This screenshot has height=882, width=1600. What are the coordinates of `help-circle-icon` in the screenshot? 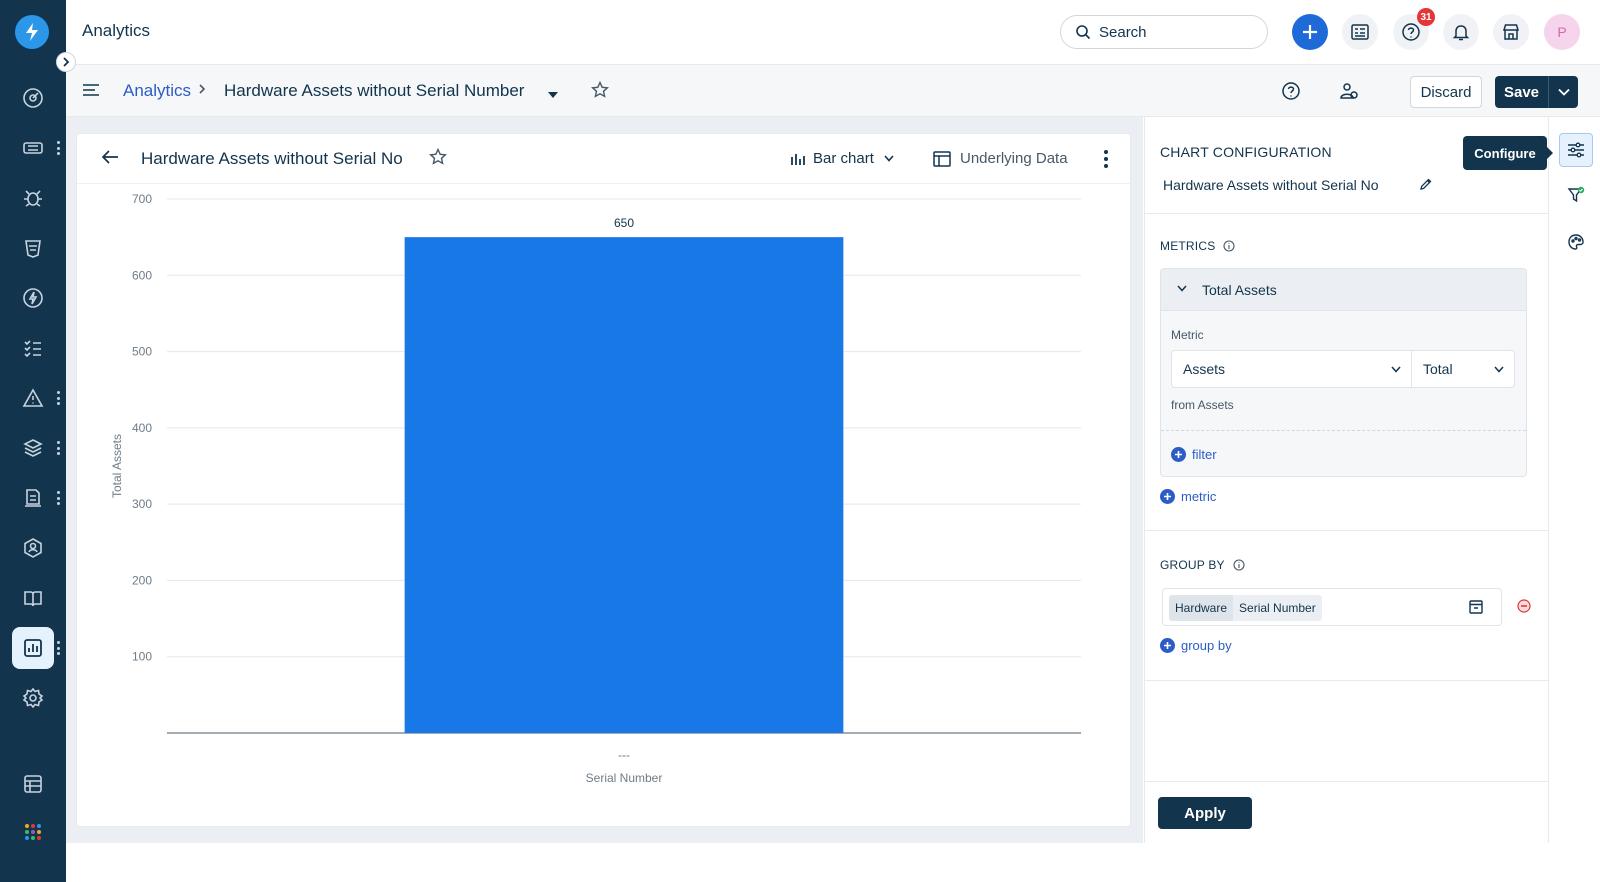 It's located at (1291, 93).